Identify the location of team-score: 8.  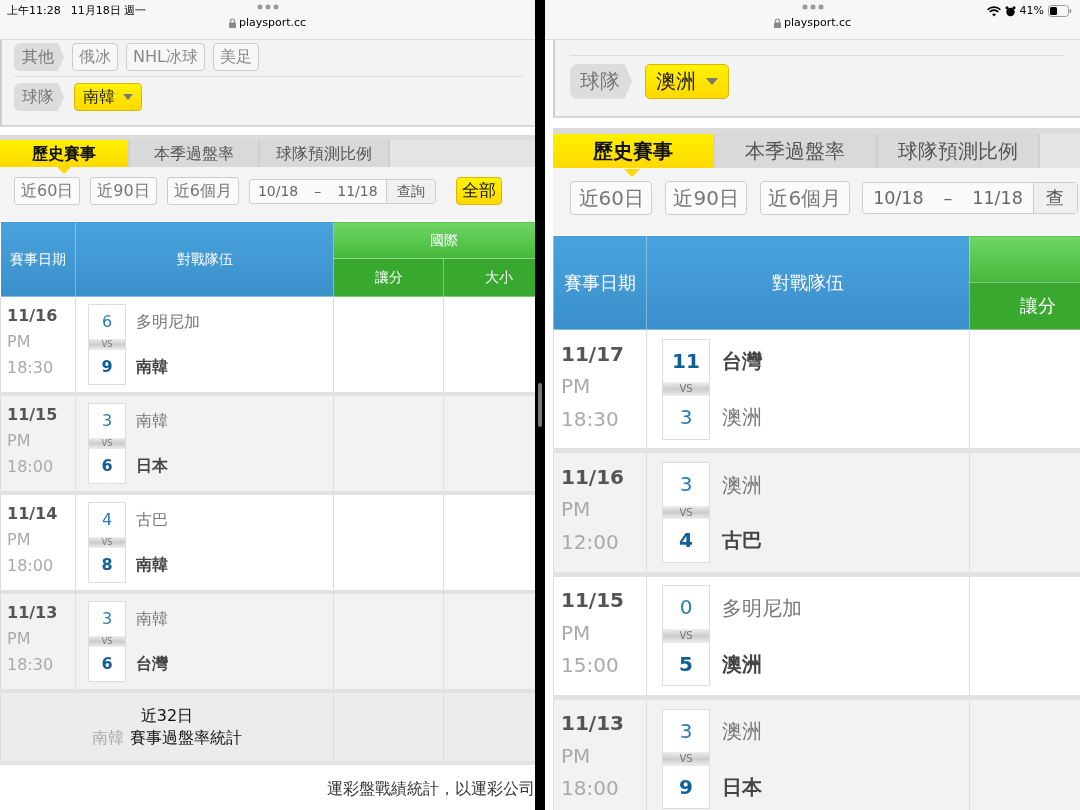
(107, 565).